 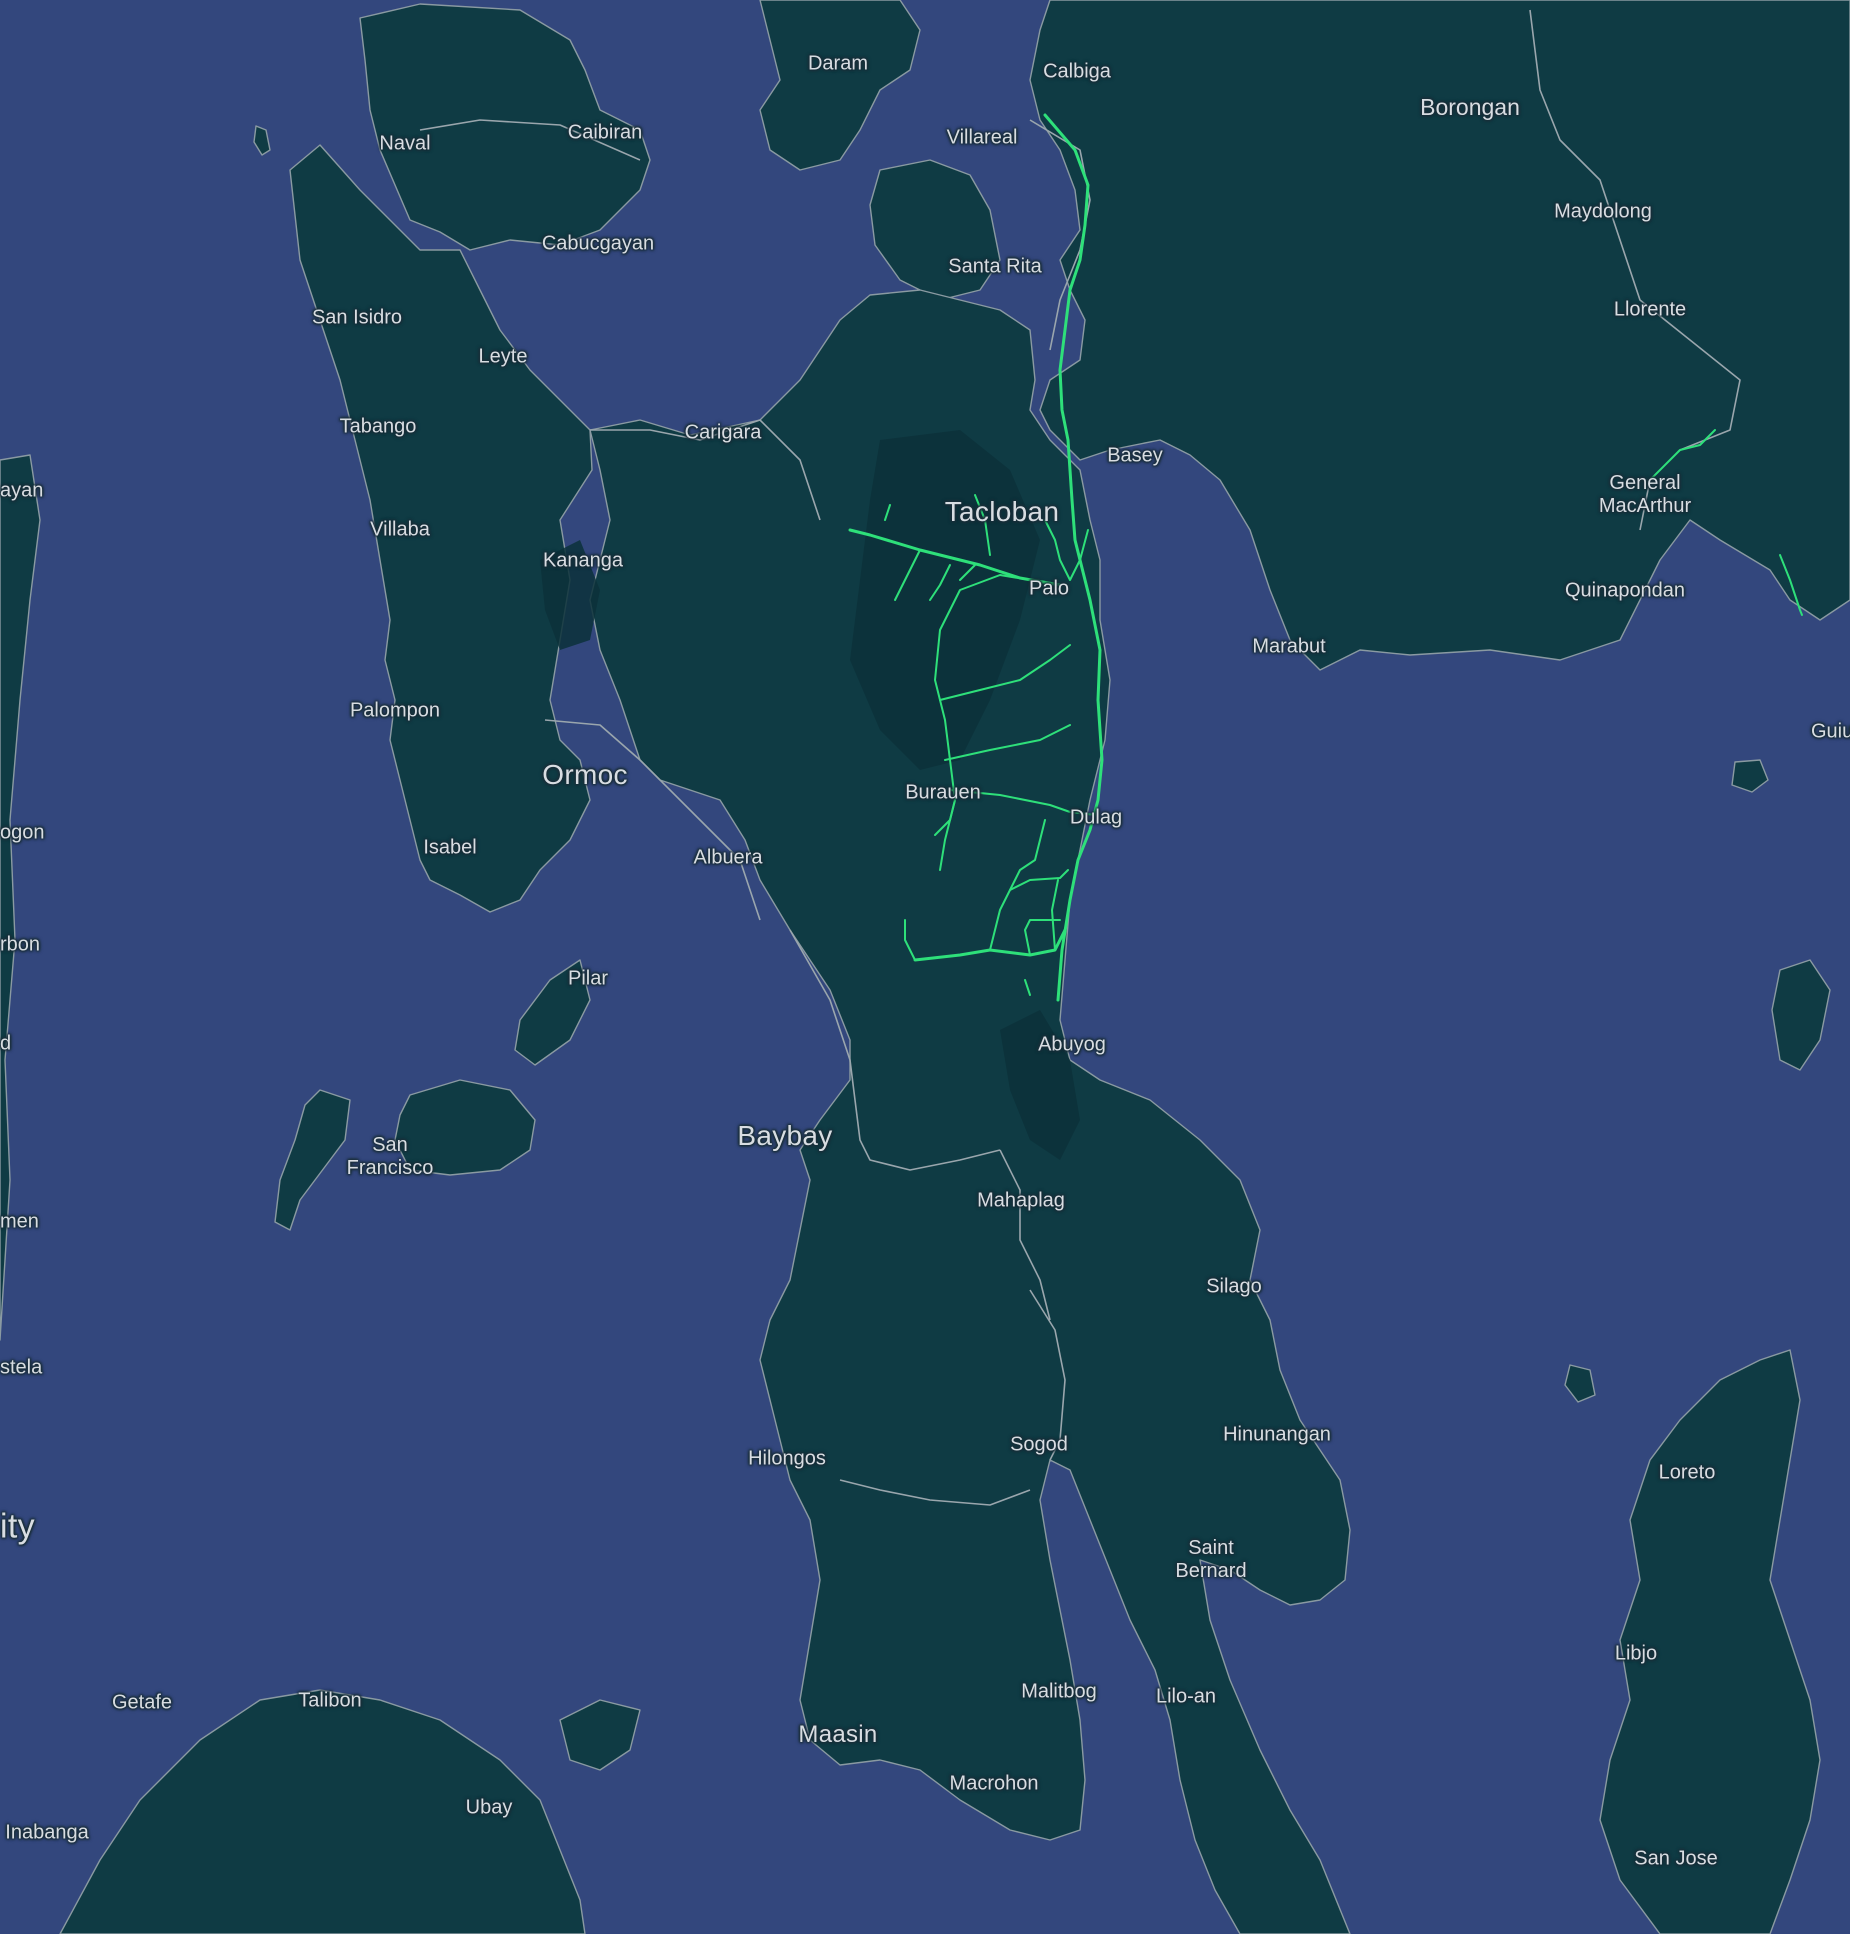 I want to click on place-label-calbiga: Calbiga, so click(x=1077, y=72).